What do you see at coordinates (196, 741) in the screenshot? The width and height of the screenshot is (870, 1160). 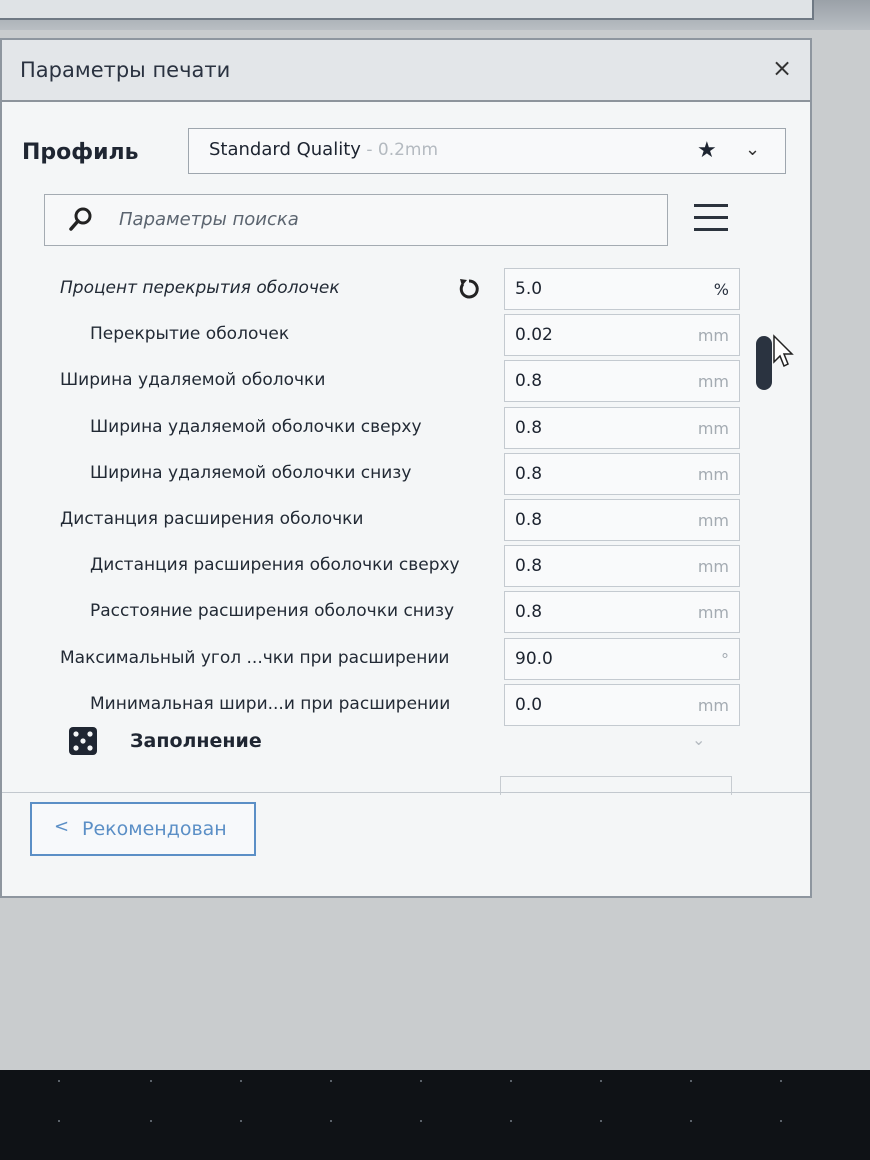 I see `section-infill-title: Заполнение` at bounding box center [196, 741].